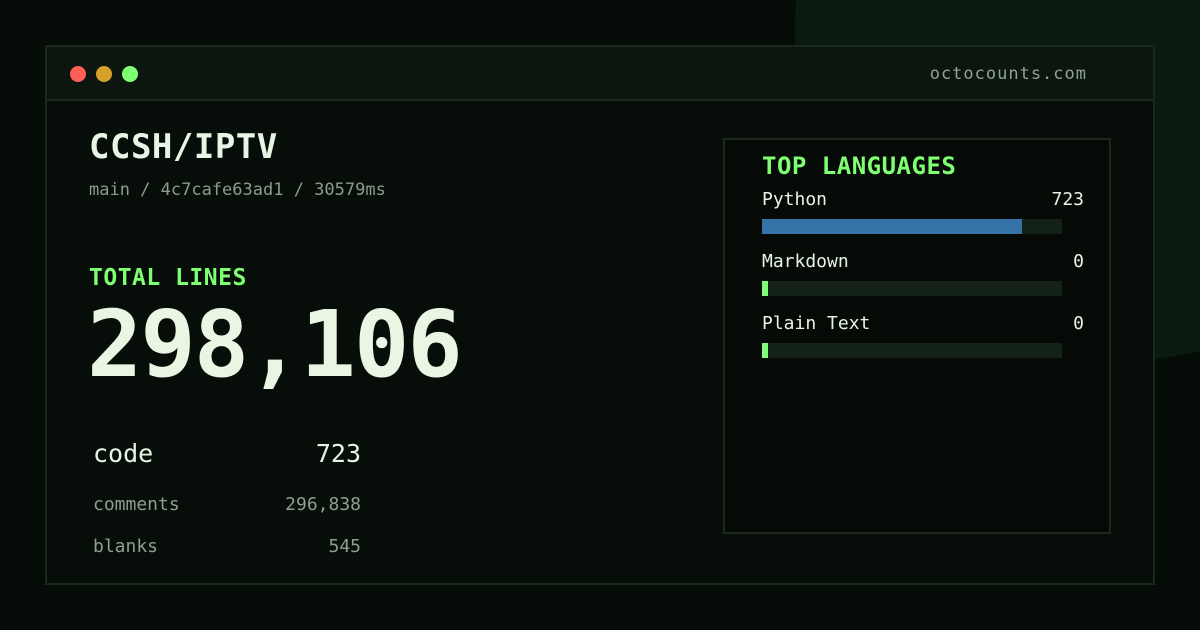 This screenshot has height=630, width=1200. What do you see at coordinates (237, 190) in the screenshot?
I see `repo-meta: main / 4c7cafe63ad1 / 30579ms` at bounding box center [237, 190].